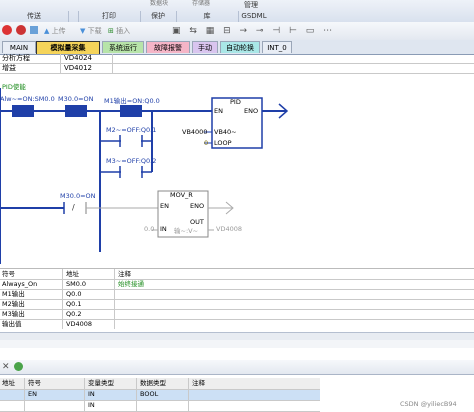 The height and width of the screenshot is (412, 474). I want to click on ribbon-manage-button: 管理, so click(251, 5).